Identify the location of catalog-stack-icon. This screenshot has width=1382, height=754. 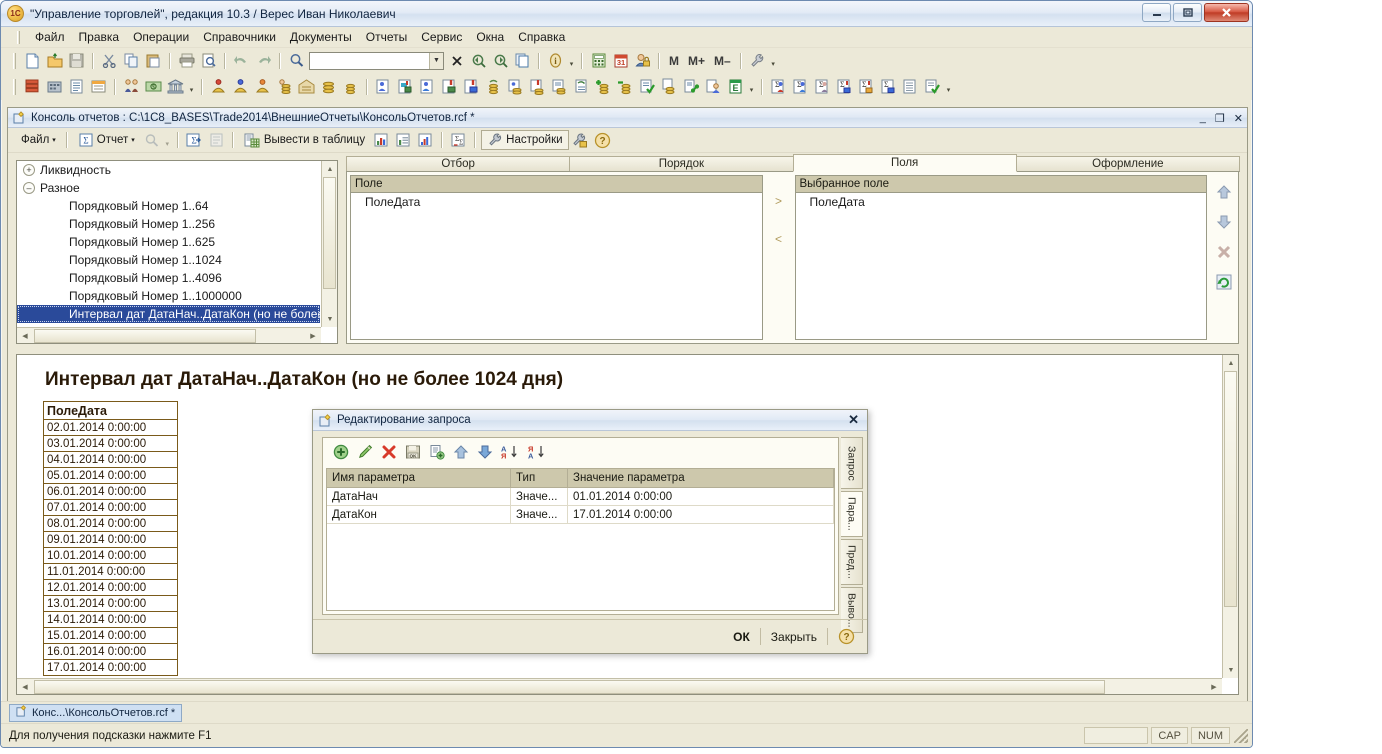
(32, 86).